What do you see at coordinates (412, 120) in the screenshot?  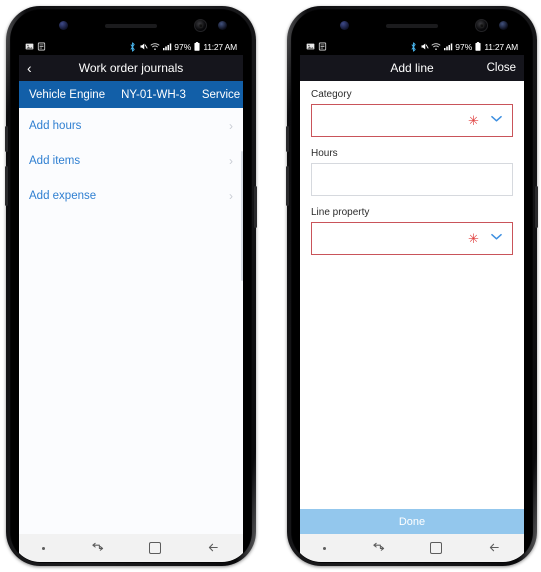 I see `category-input: ✳` at bounding box center [412, 120].